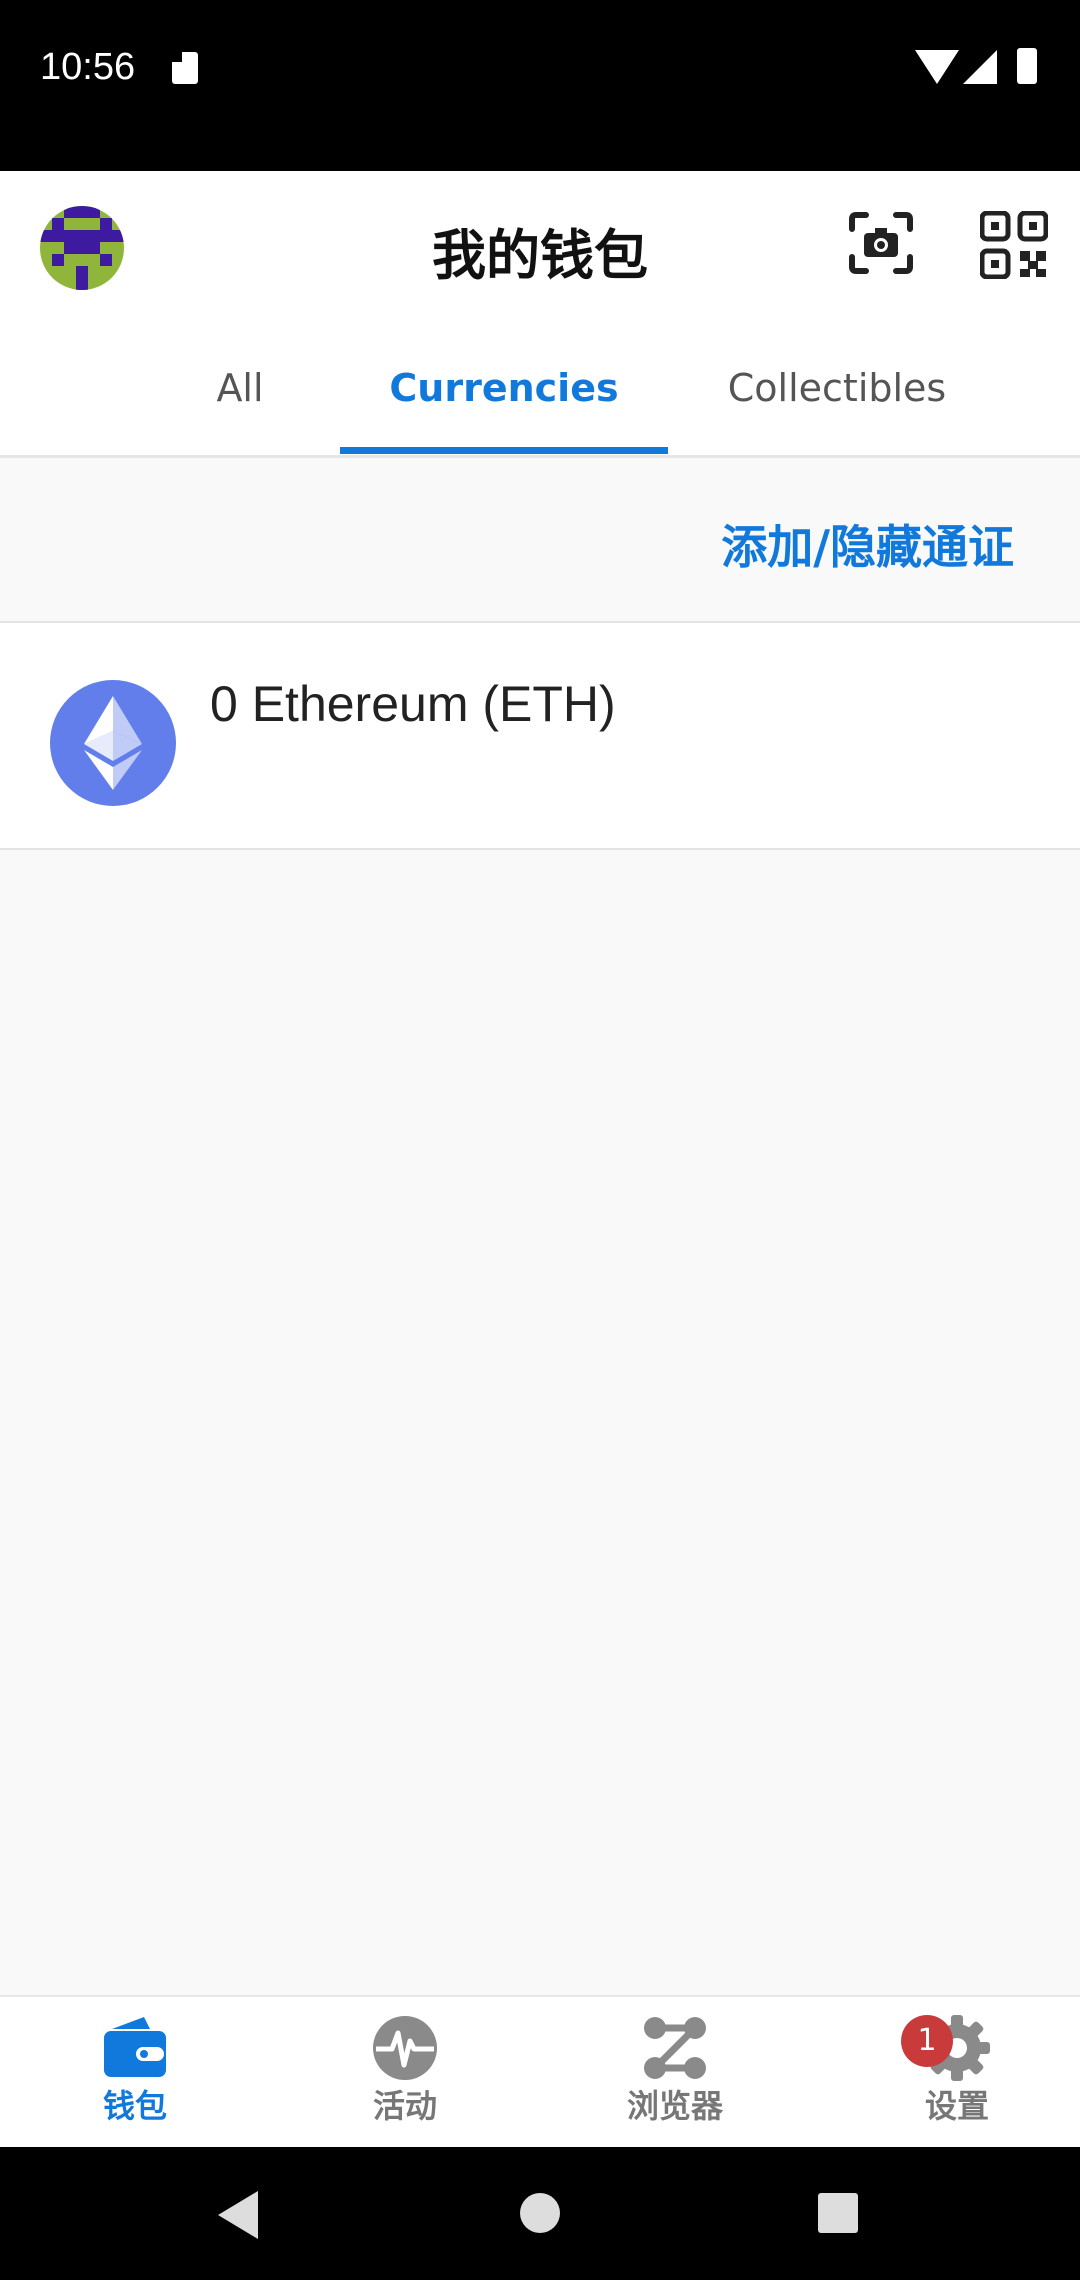 The width and height of the screenshot is (1080, 2280). I want to click on recents-icon, so click(838, 2213).